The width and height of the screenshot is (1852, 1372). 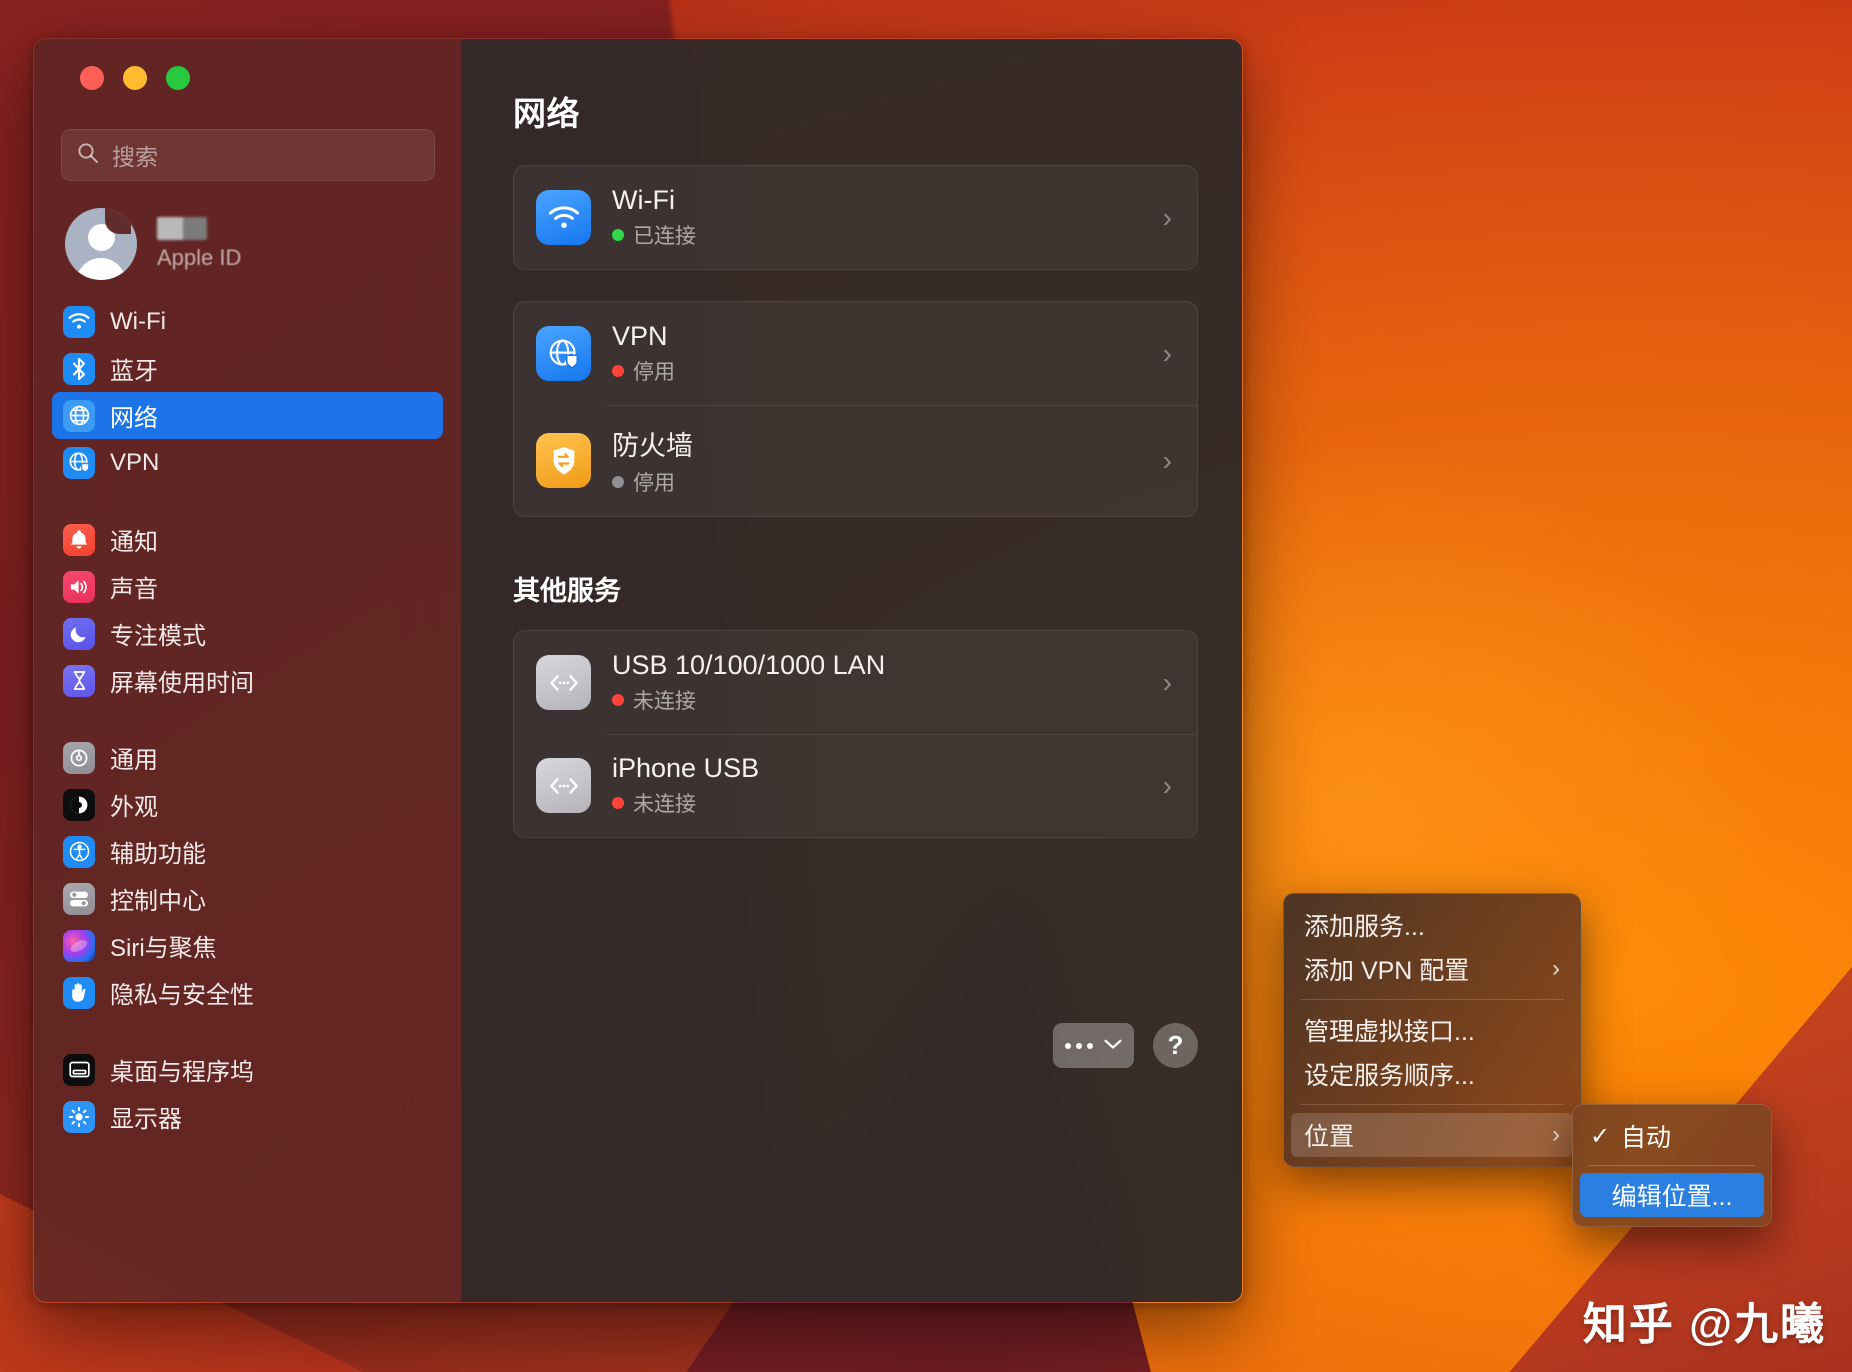 What do you see at coordinates (247, 680) in the screenshot?
I see `sidebar-item-screentime: 屏幕使用时间` at bounding box center [247, 680].